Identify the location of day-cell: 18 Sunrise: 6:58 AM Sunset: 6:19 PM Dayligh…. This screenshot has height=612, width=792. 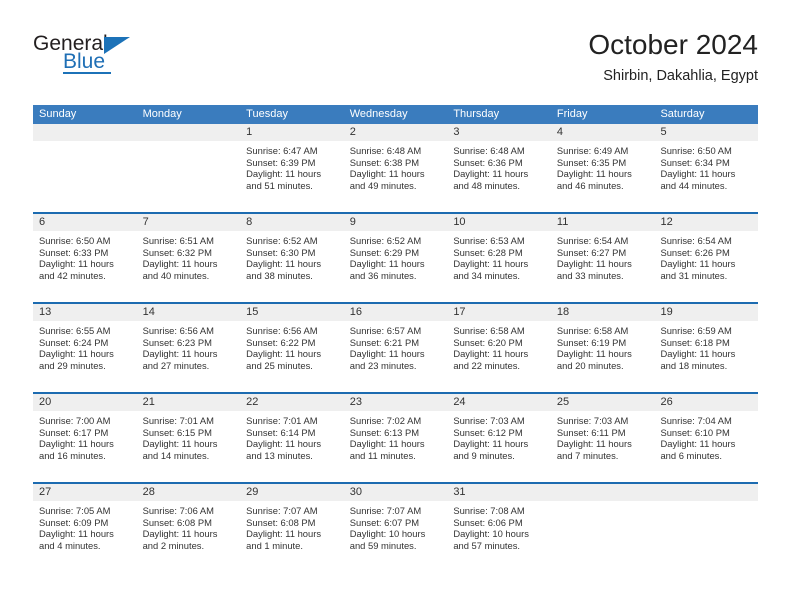
(602, 348).